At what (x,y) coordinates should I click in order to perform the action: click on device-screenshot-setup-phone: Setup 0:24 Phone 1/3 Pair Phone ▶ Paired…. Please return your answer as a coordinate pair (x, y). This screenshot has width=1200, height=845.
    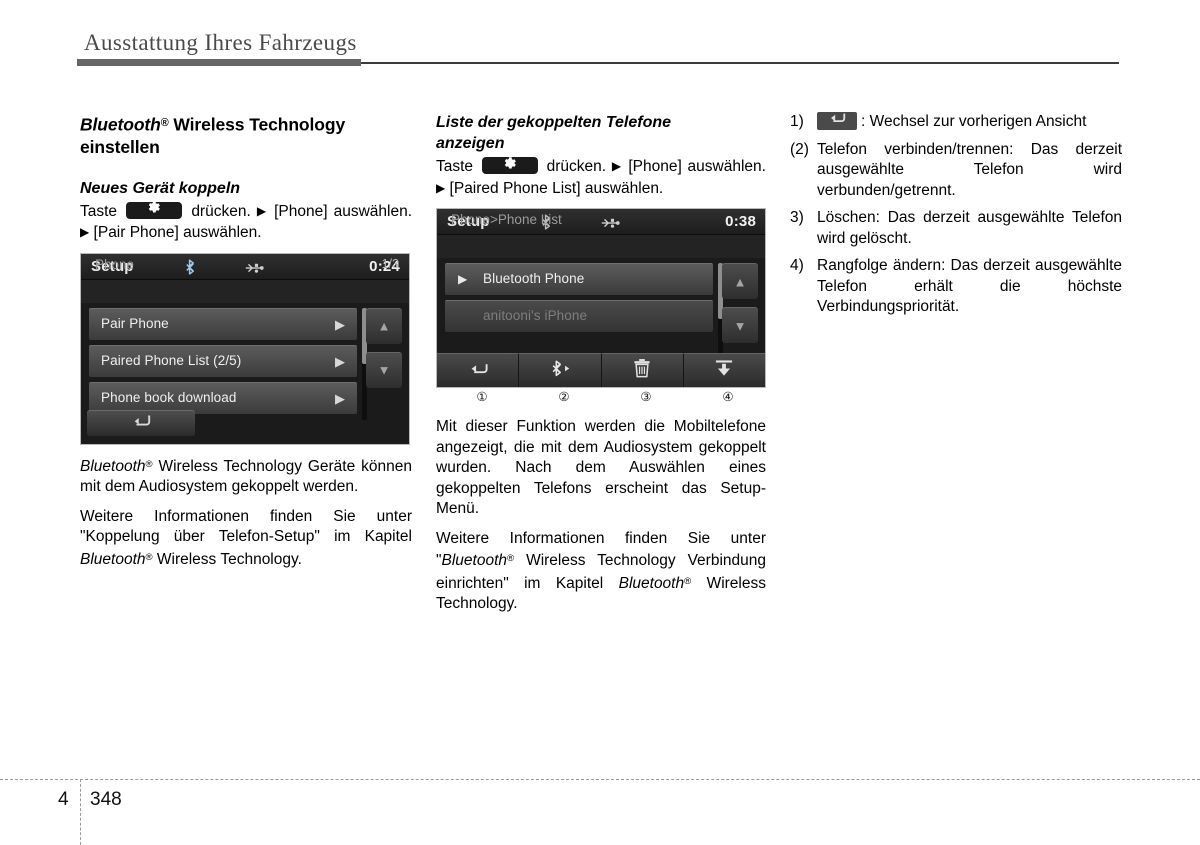
    Looking at the image, I should click on (245, 348).